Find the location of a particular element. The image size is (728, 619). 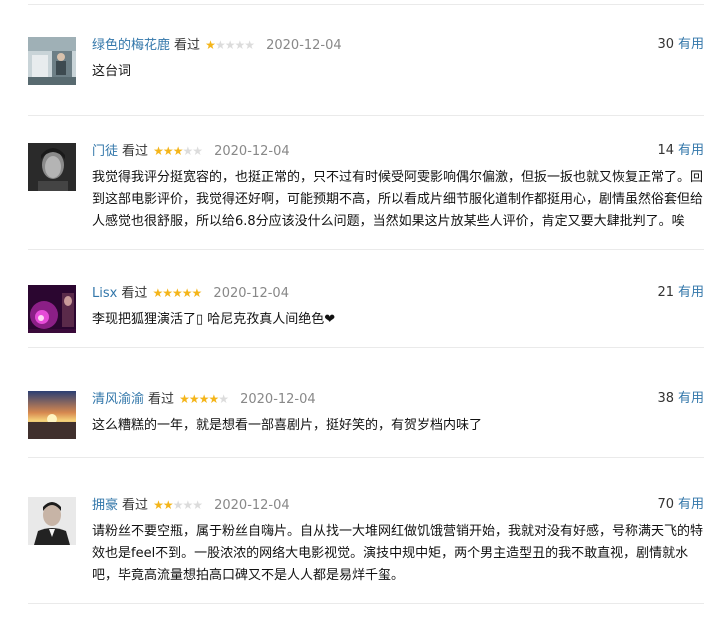

vote-count: 38 is located at coordinates (665, 398).